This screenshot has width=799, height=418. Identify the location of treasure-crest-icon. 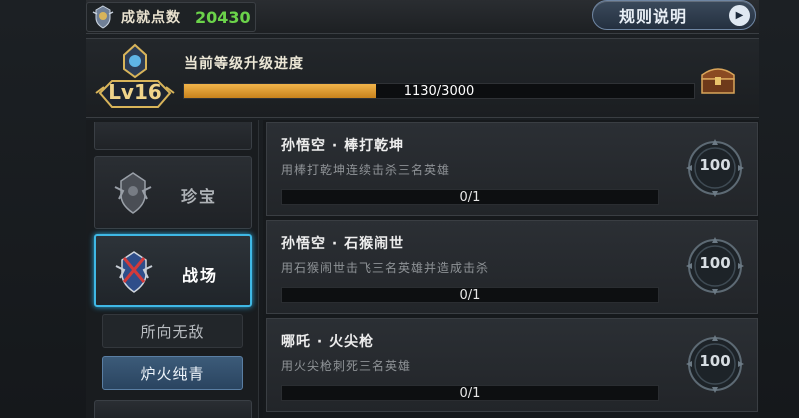
(133, 193).